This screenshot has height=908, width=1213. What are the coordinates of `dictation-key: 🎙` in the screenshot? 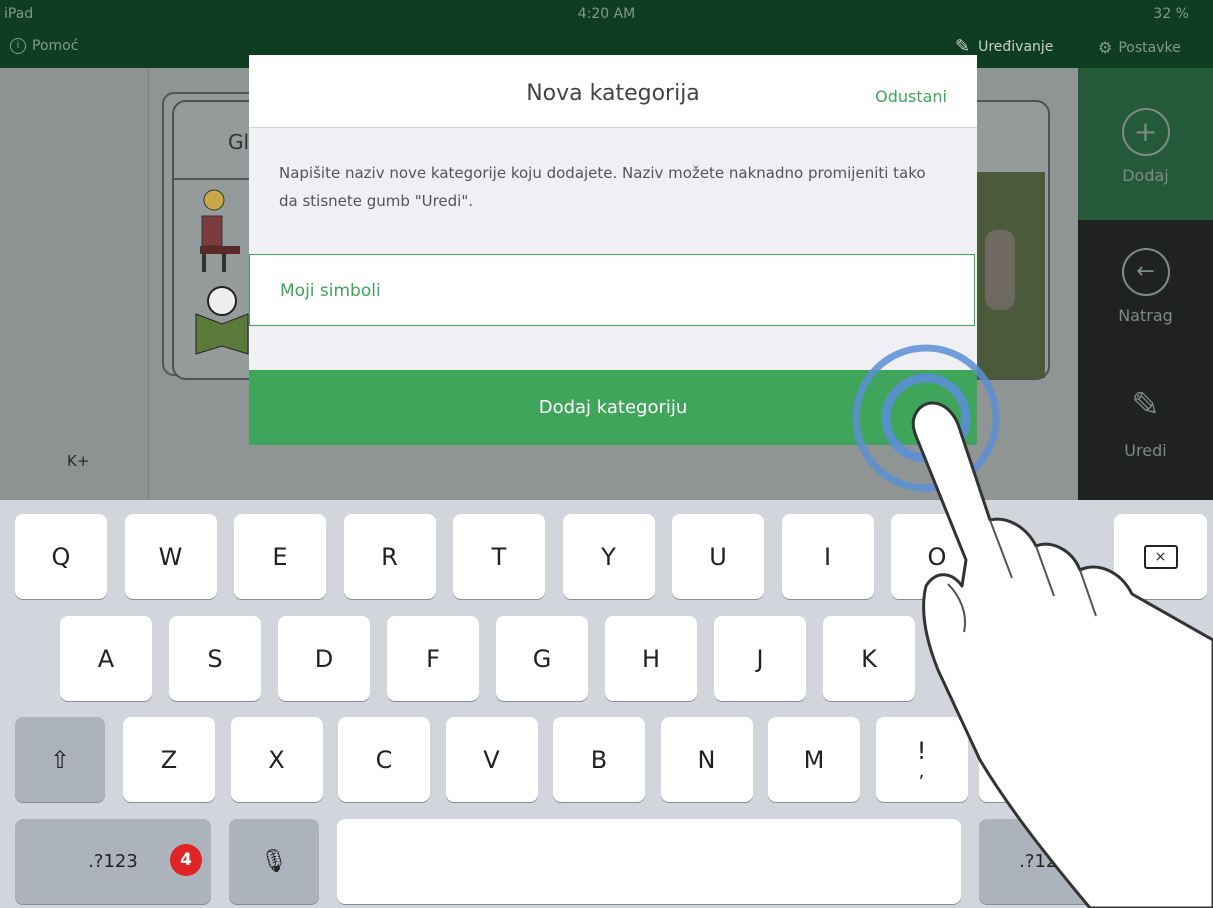 It's located at (274, 861).